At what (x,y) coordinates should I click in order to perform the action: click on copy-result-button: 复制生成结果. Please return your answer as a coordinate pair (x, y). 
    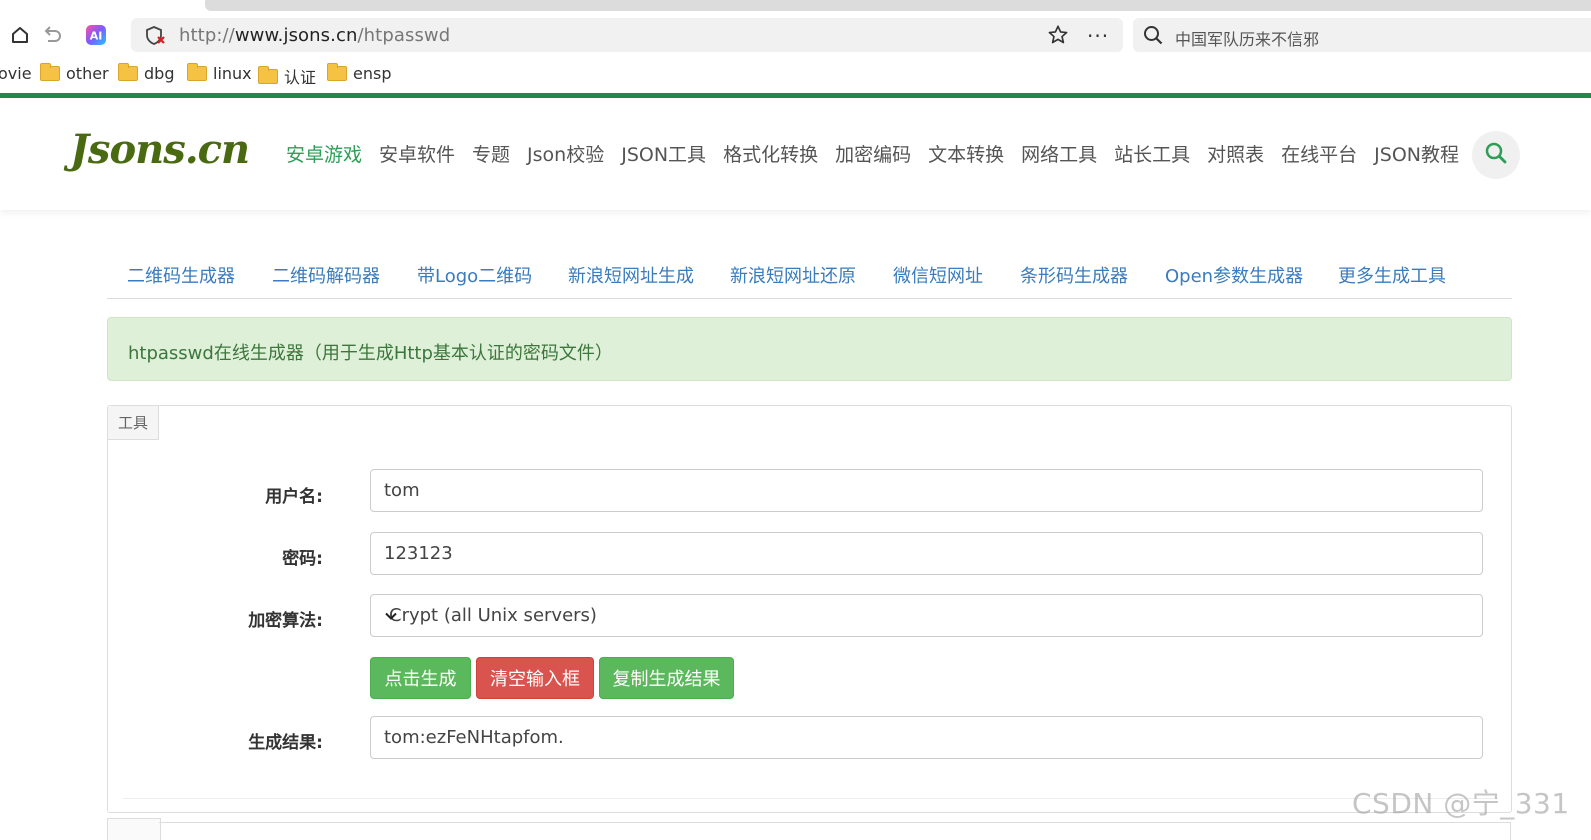
    Looking at the image, I should click on (666, 678).